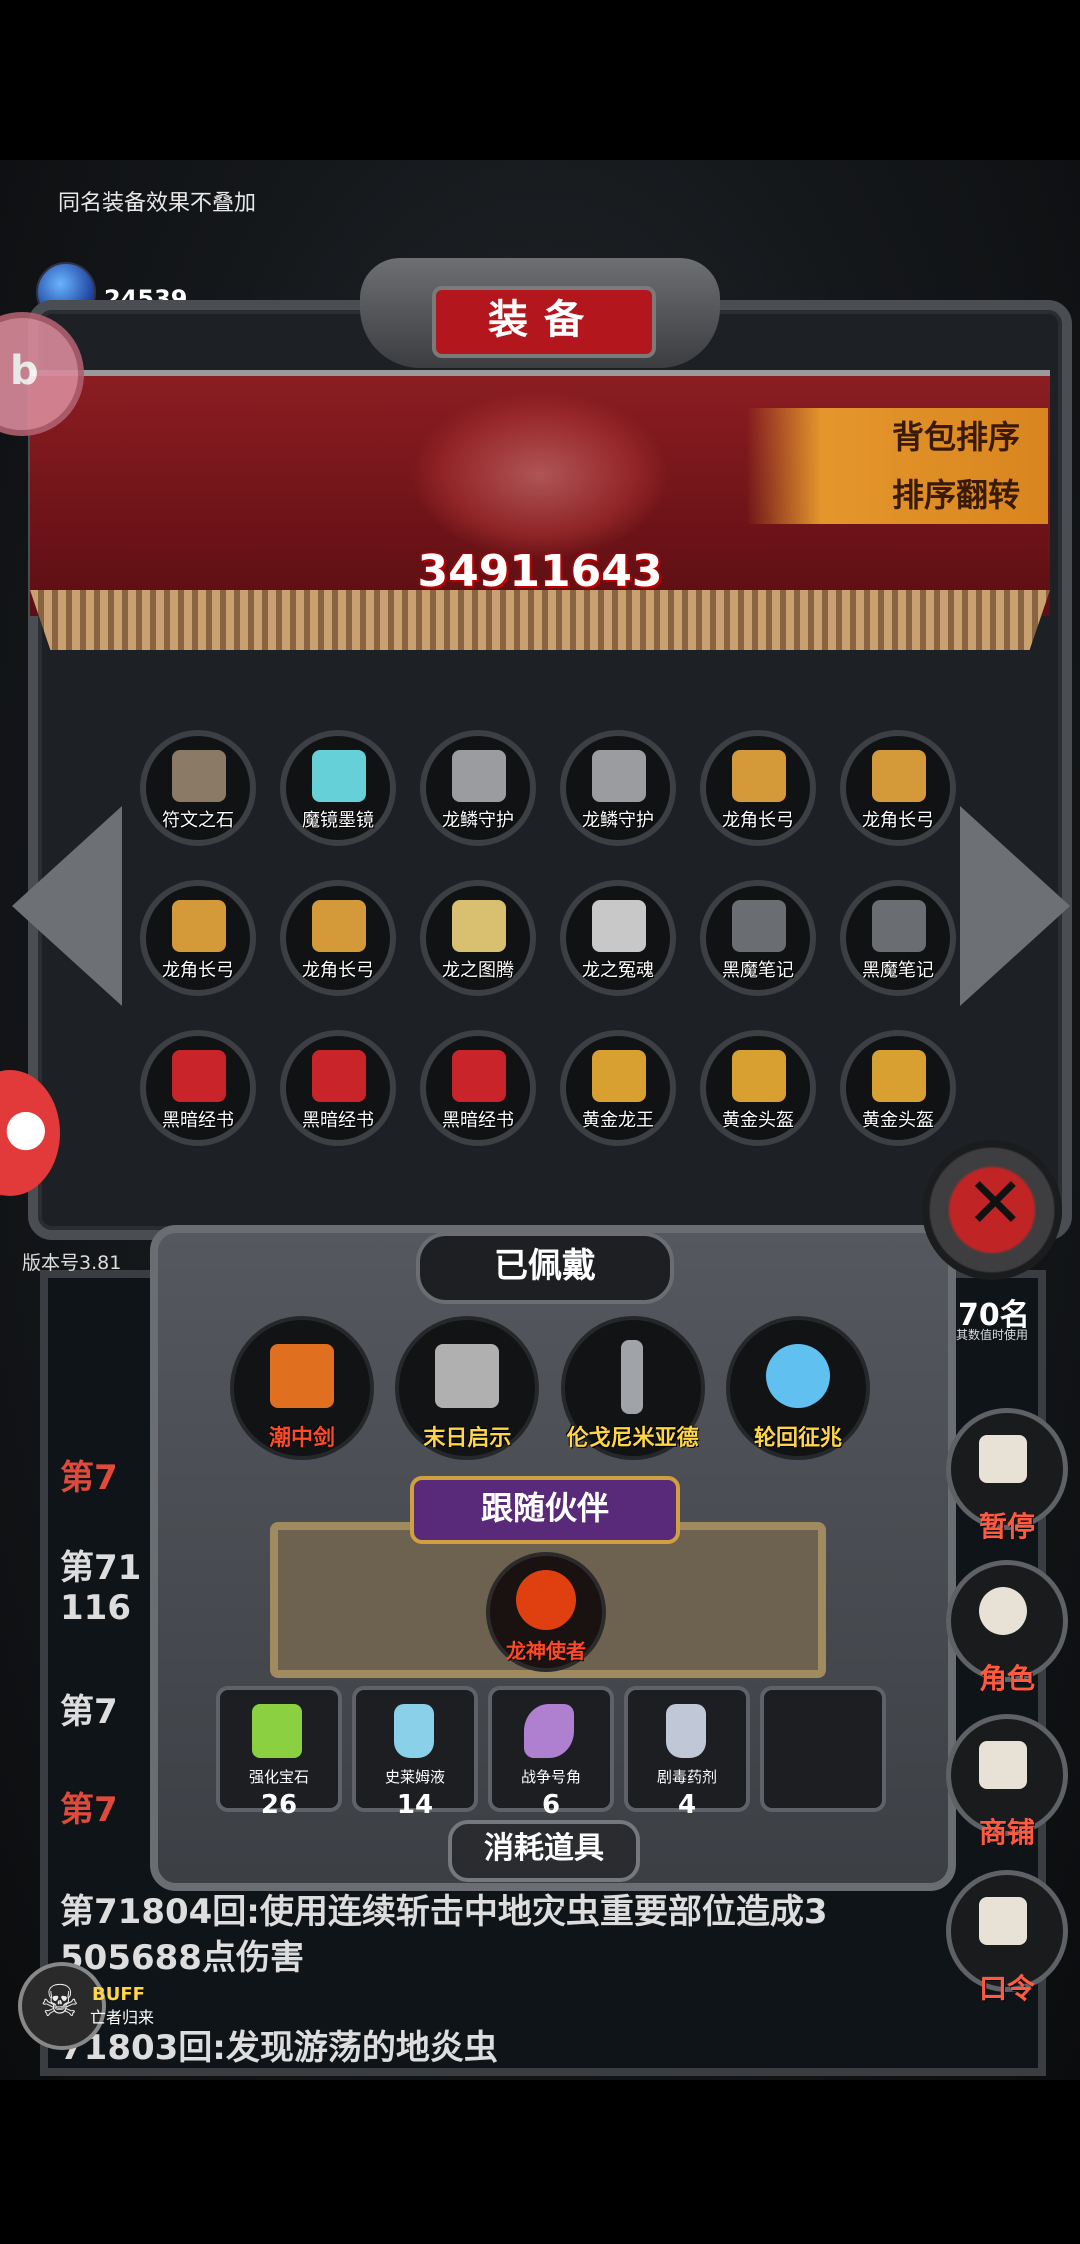 This screenshot has width=1080, height=2244. I want to click on reverse-sort-button: 排序翻转, so click(897, 495).